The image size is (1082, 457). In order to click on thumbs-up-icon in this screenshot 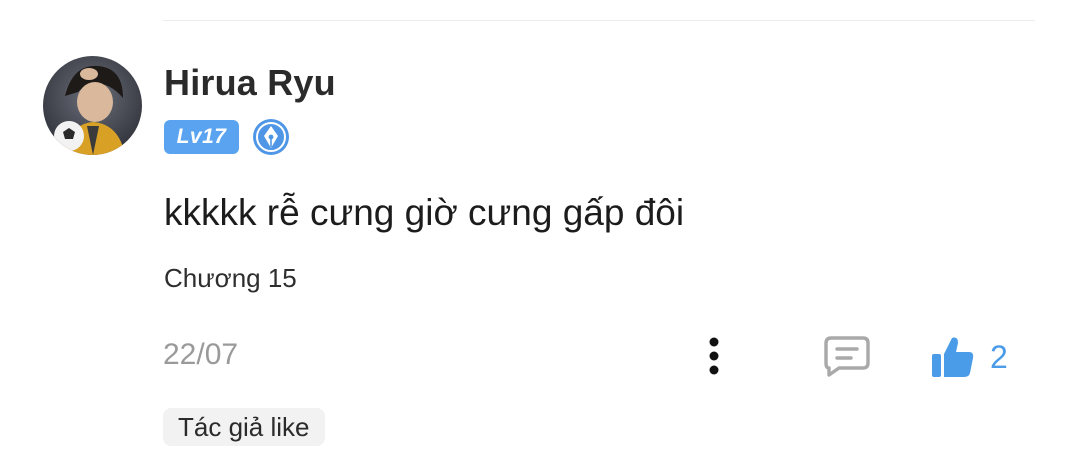, I will do `click(953, 357)`.